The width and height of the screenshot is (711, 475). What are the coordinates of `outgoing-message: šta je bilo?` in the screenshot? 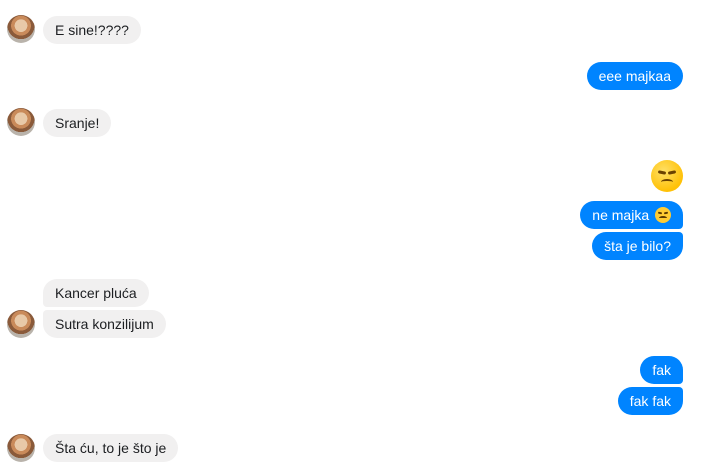 It's located at (637, 246).